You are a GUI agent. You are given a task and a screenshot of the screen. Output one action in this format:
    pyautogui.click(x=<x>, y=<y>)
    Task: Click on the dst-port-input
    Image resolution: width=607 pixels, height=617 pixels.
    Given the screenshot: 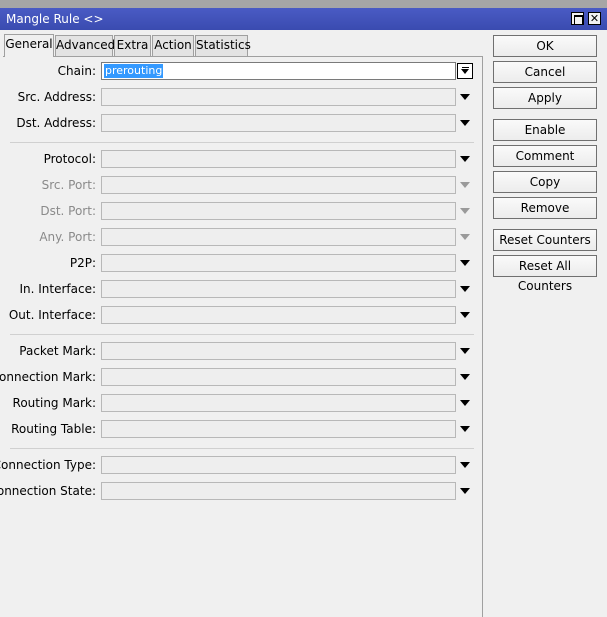 What is the action you would take?
    pyautogui.click(x=278, y=211)
    